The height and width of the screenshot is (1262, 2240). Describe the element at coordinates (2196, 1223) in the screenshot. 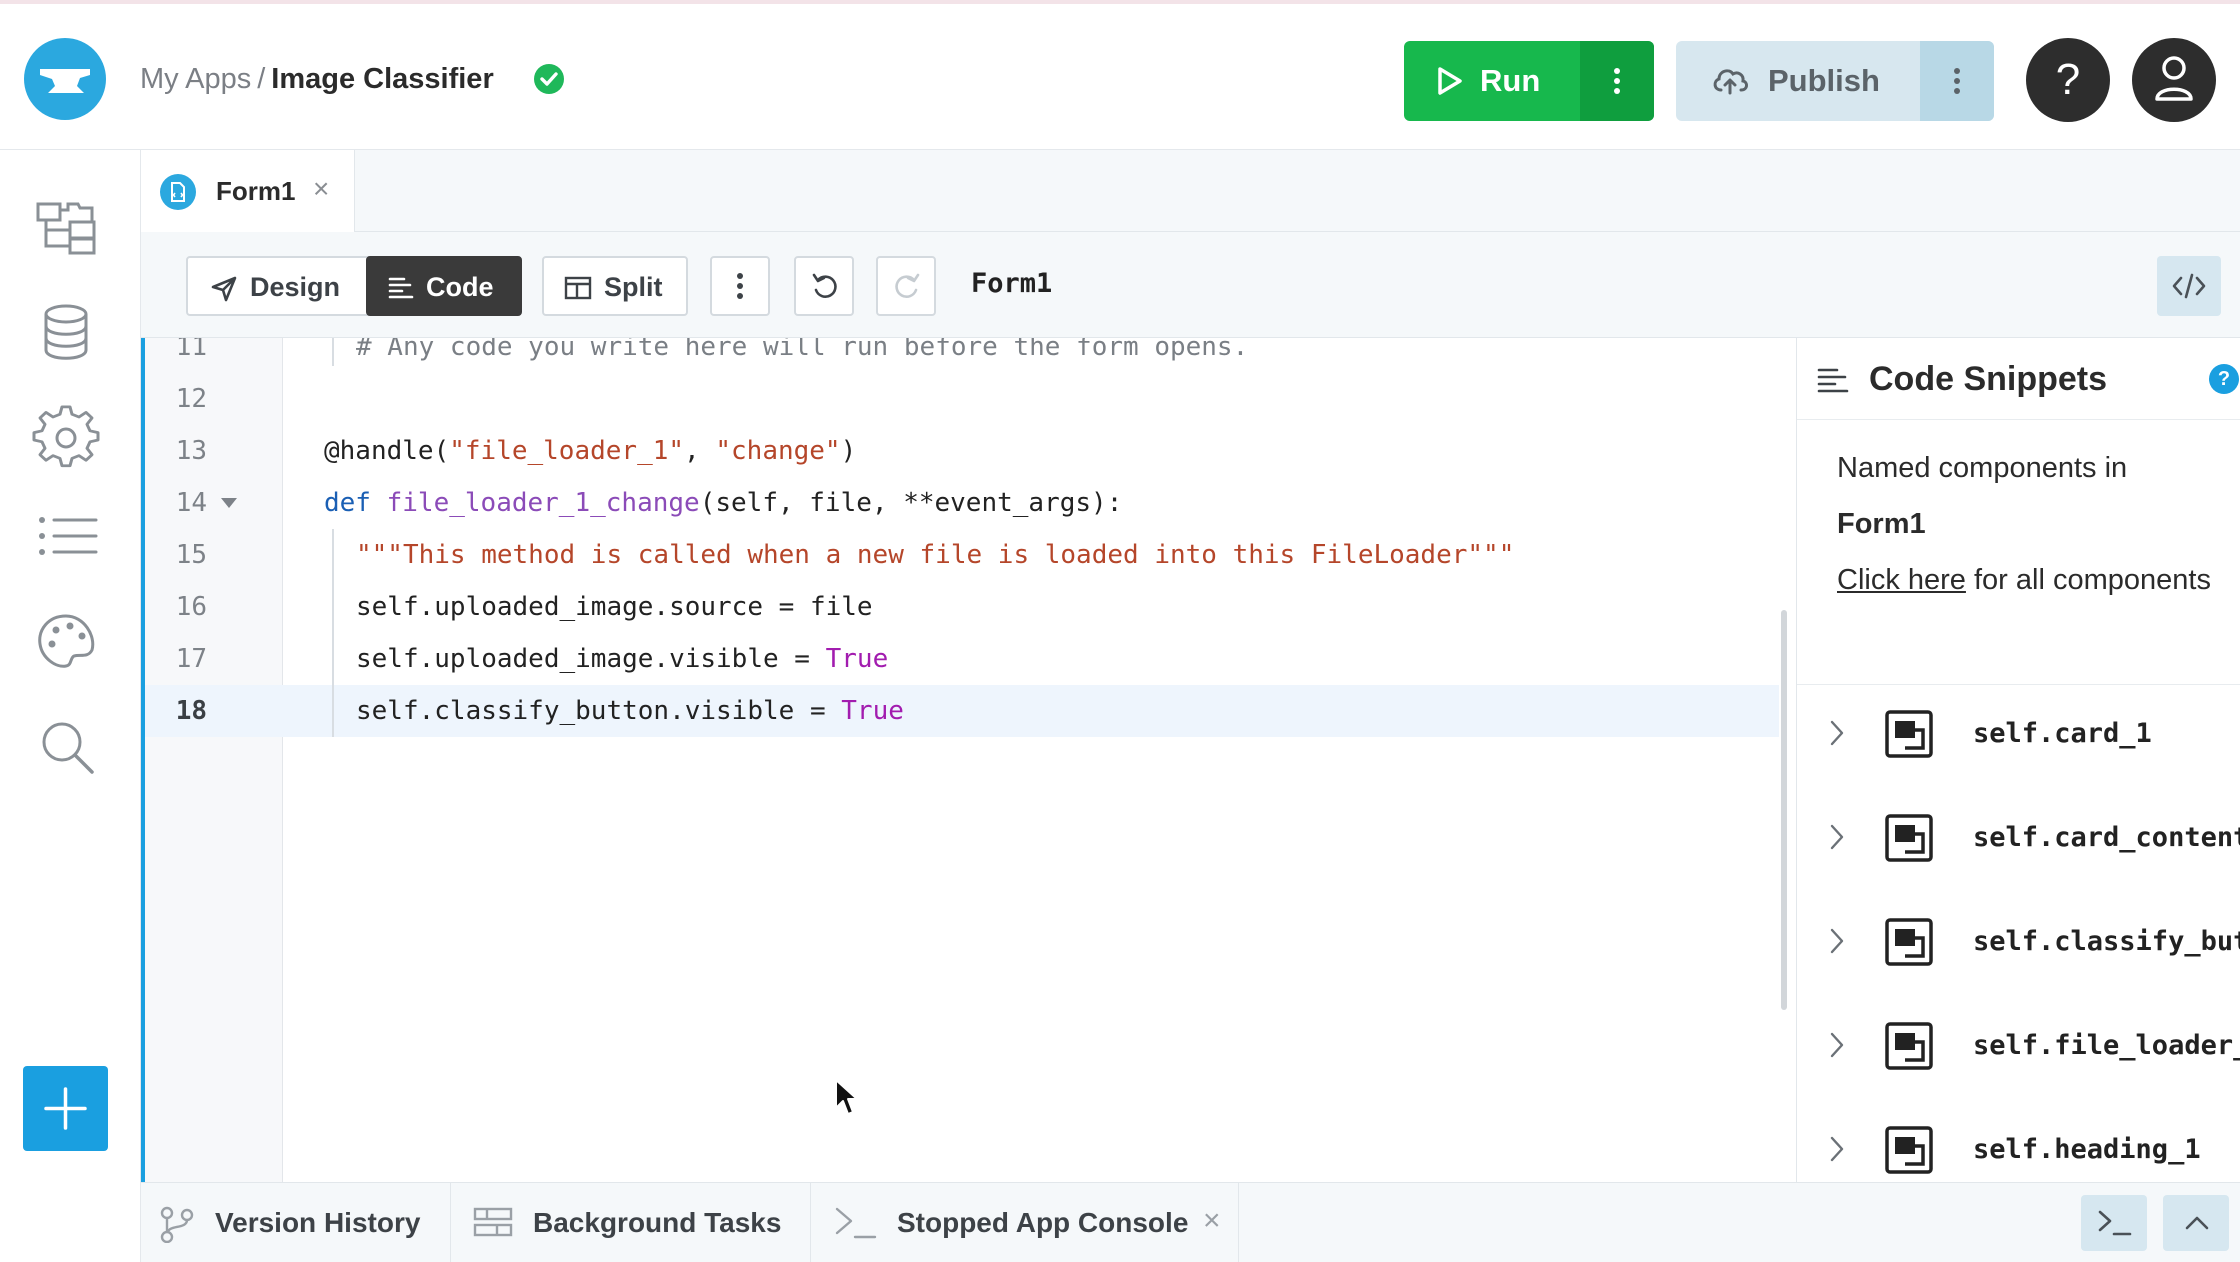

I see `expand-panel-button` at that location.